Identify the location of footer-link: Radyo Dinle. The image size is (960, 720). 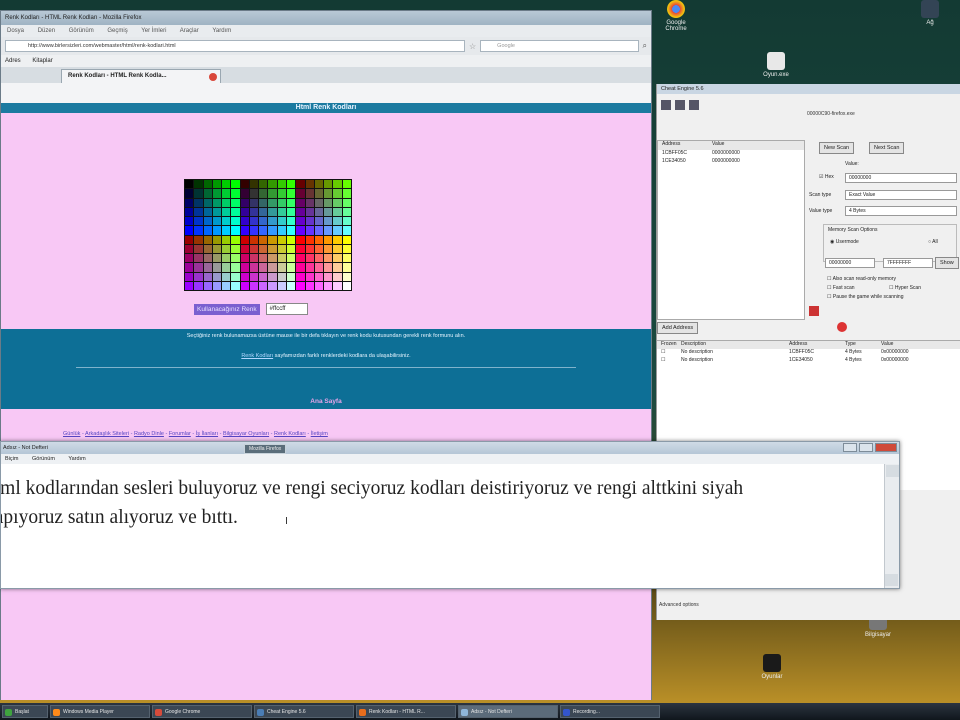
(149, 434).